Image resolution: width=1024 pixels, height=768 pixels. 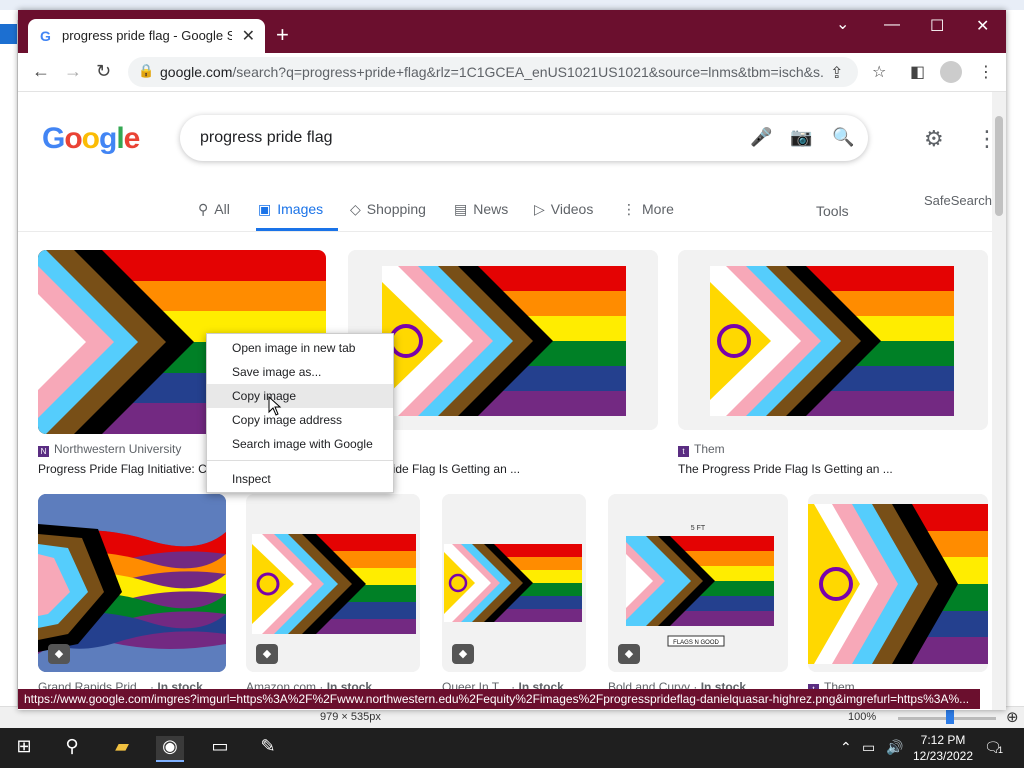 I want to click on result-source: tThem, so click(x=701, y=449).